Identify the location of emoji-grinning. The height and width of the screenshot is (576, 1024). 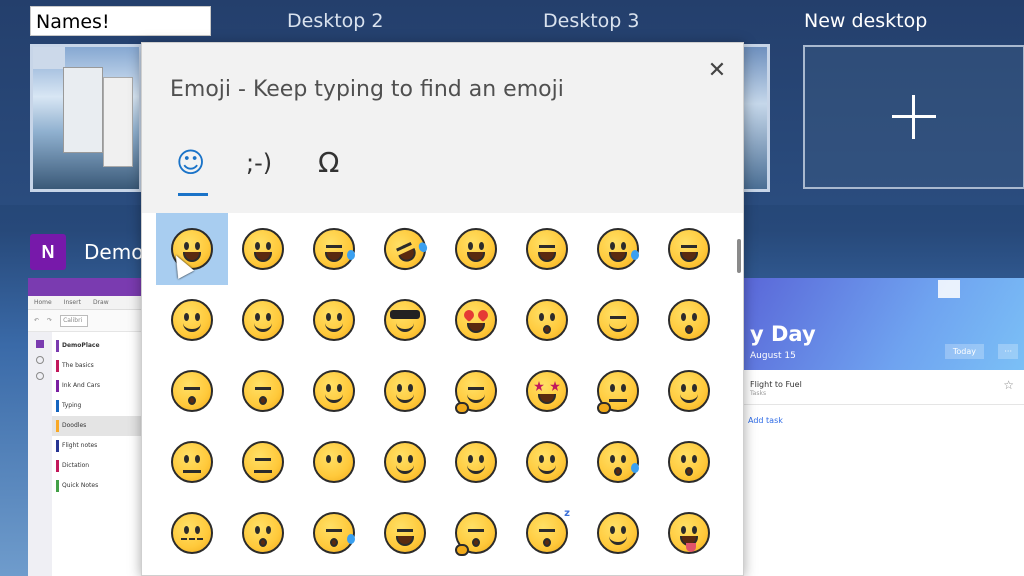
(192, 249).